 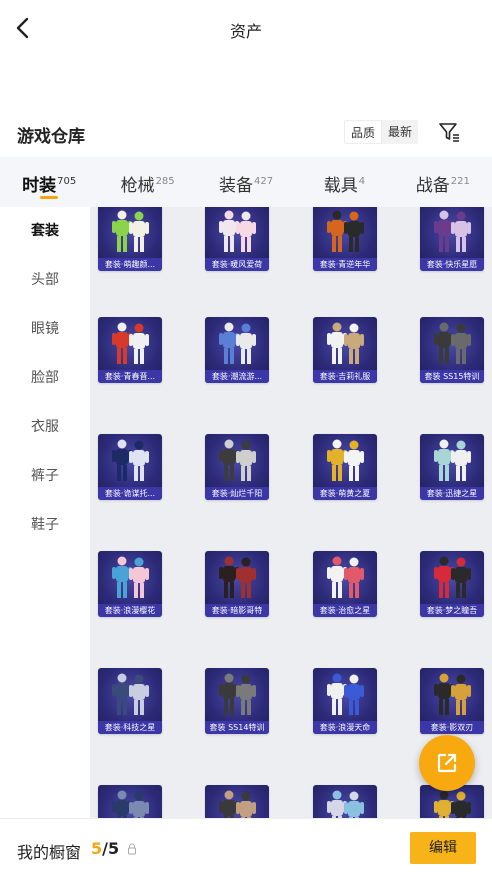 I want to click on outfit-card-label: 套装·梦之瞳吾, so click(x=452, y=610).